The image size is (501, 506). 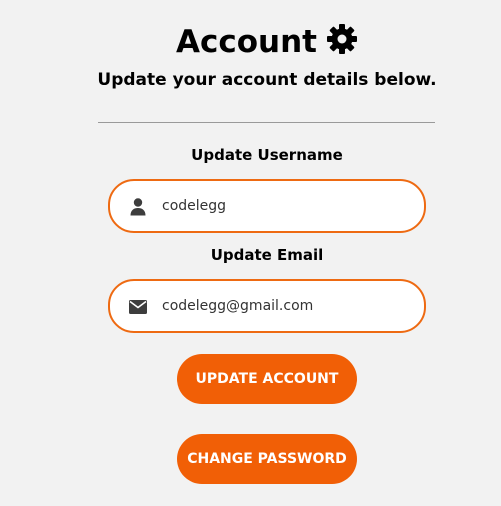 I want to click on email-label: Update Email, so click(x=267, y=255).